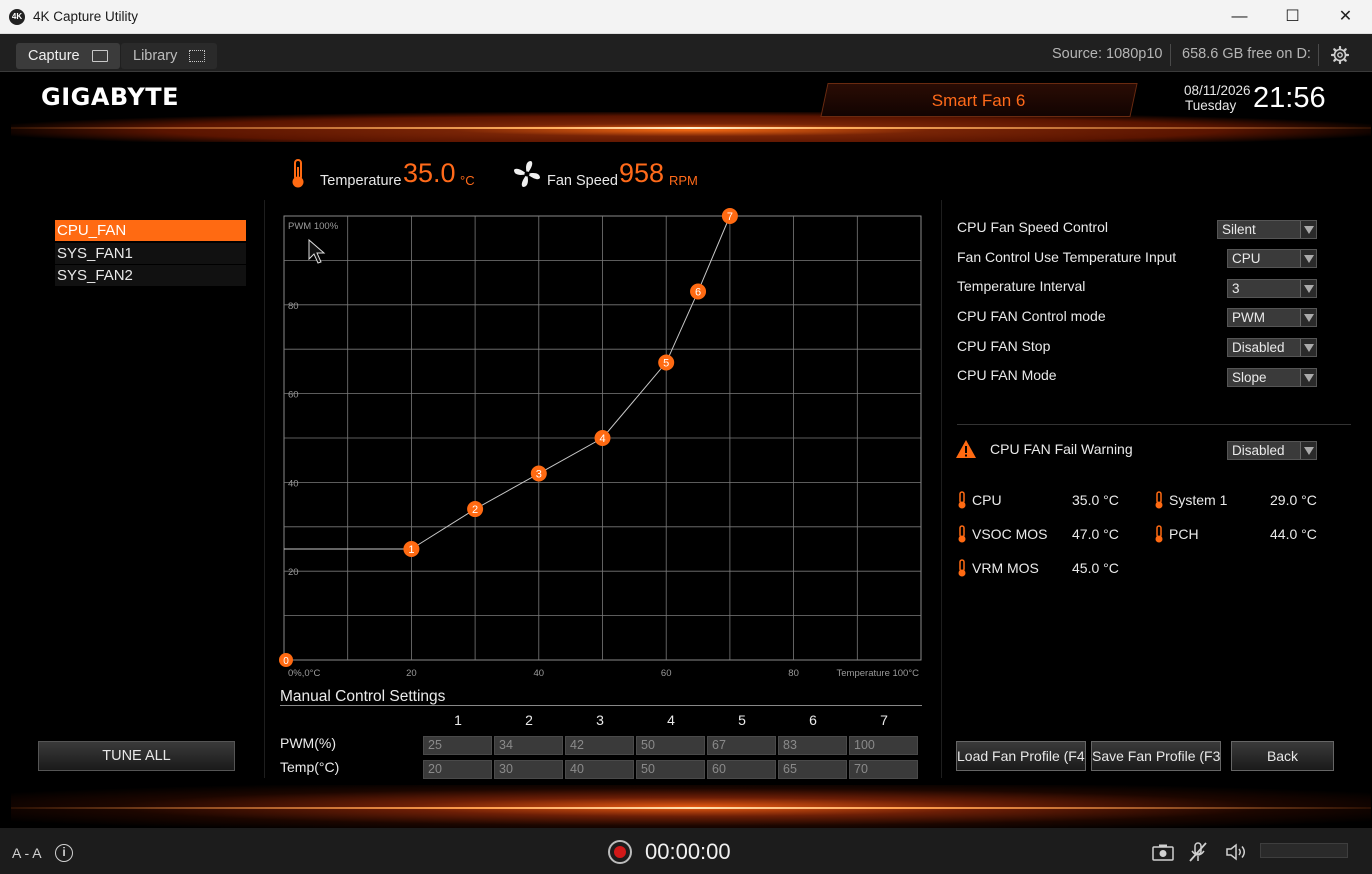  What do you see at coordinates (812, 769) in the screenshot?
I see `temp-input: 65` at bounding box center [812, 769].